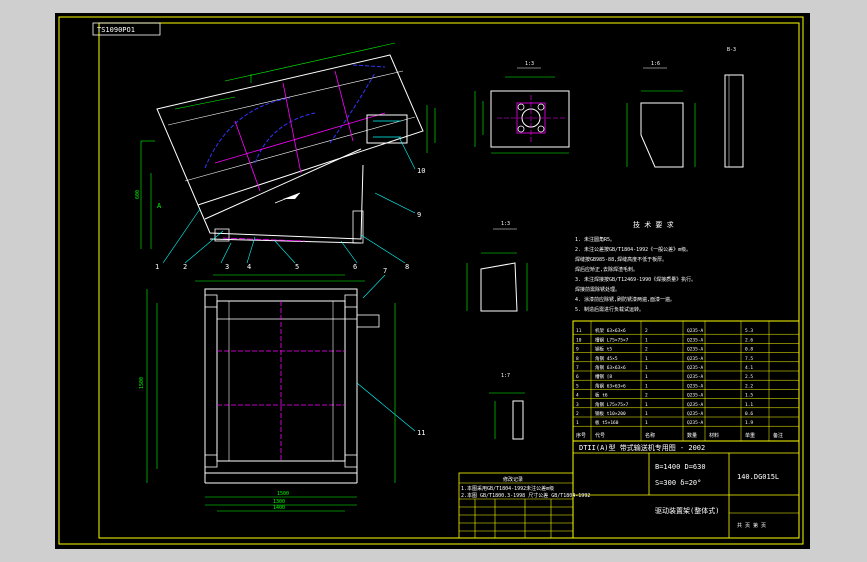  I want to click on balloon-4: 4, so click(249, 267).